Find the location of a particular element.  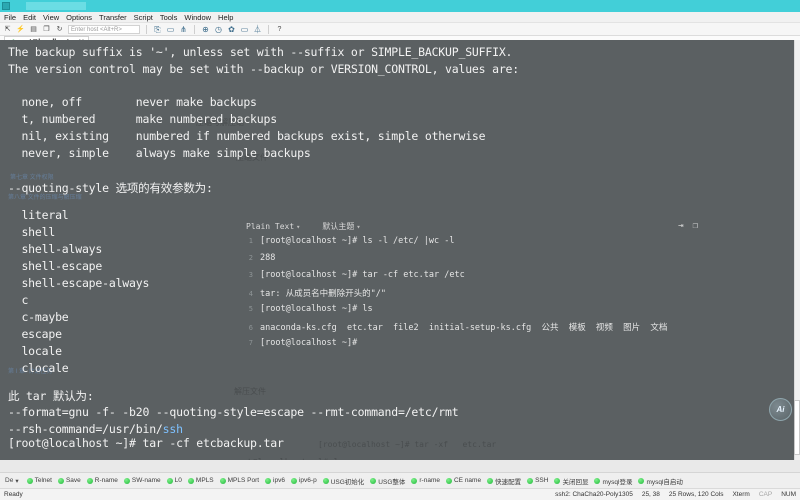

vertical-scrollbar is located at coordinates (797, 250).